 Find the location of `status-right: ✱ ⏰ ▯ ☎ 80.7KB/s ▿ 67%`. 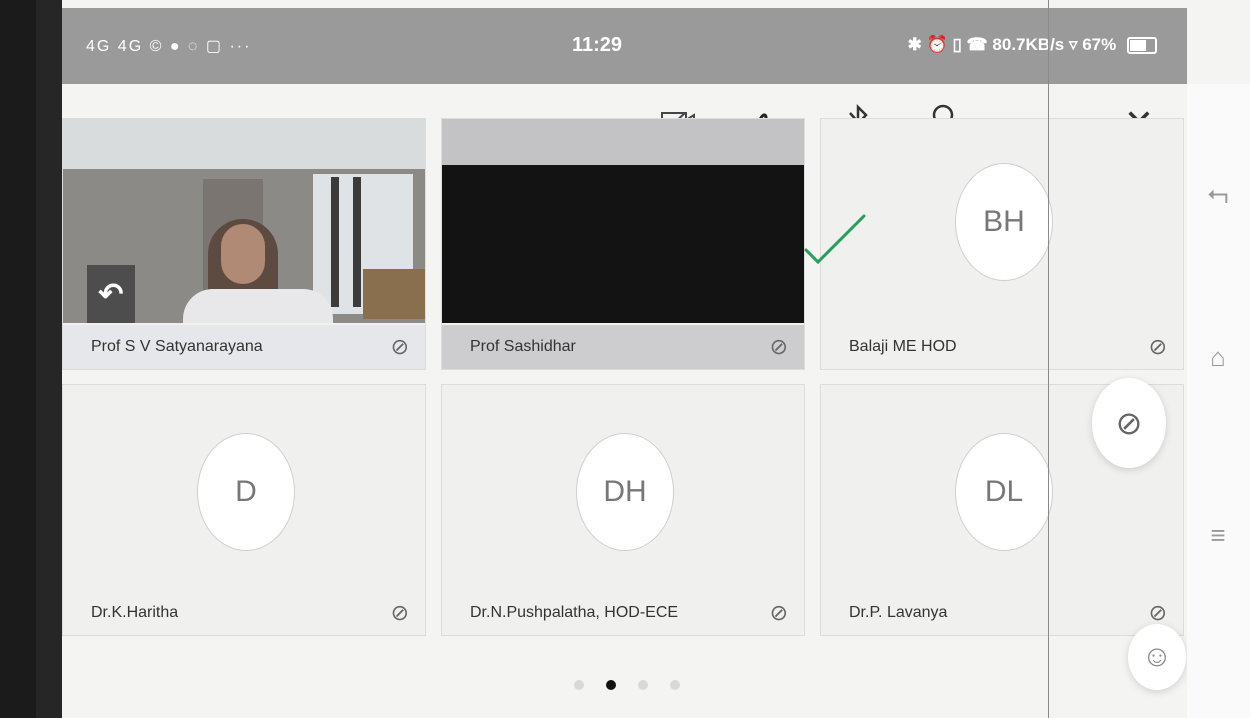

status-right: ✱ ⏰ ▯ ☎ 80.7KB/s ▿ 67% is located at coordinates (1032, 45).